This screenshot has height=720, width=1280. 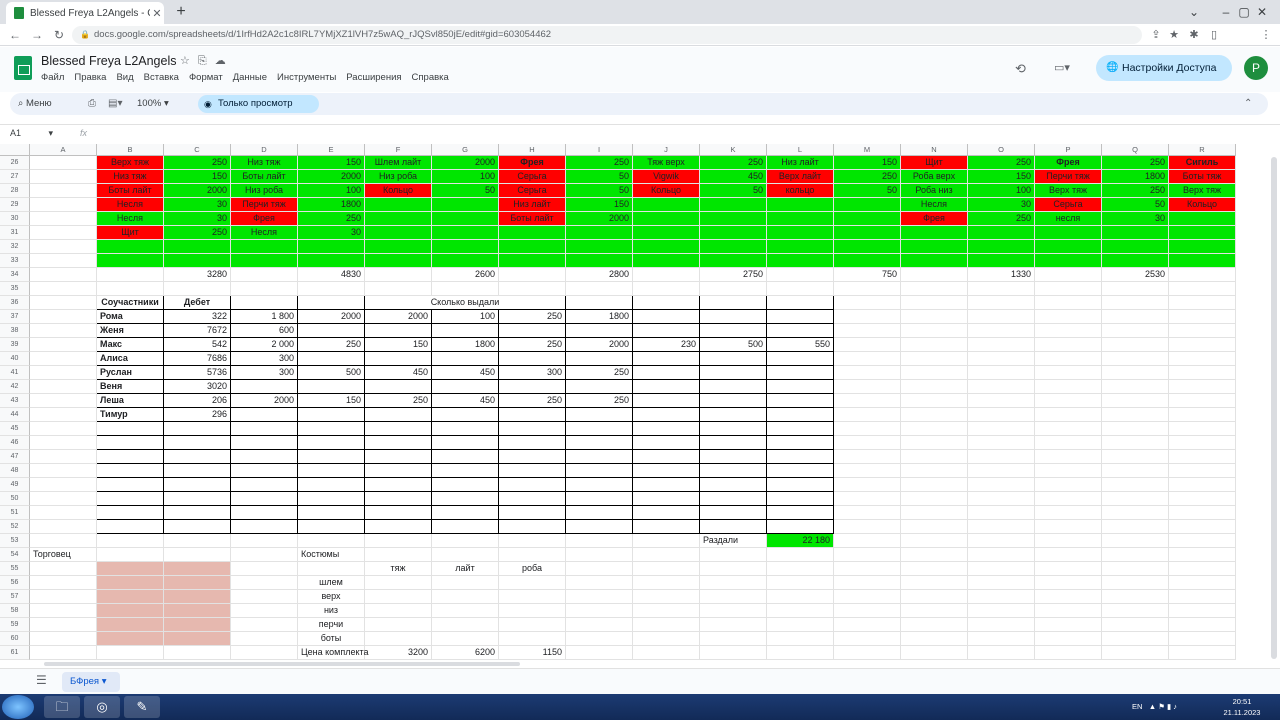 I want to click on cell-a59, so click(x=63, y=625).